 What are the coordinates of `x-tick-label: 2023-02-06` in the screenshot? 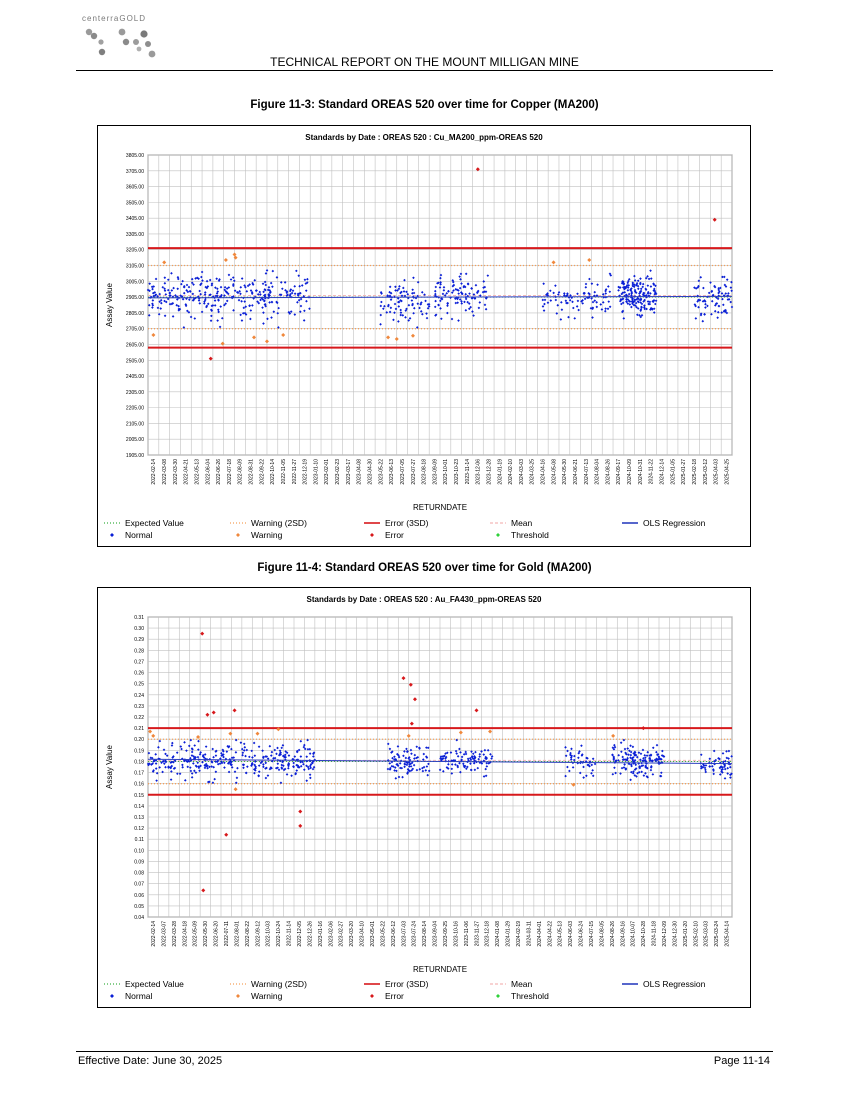 It's located at (331, 934).